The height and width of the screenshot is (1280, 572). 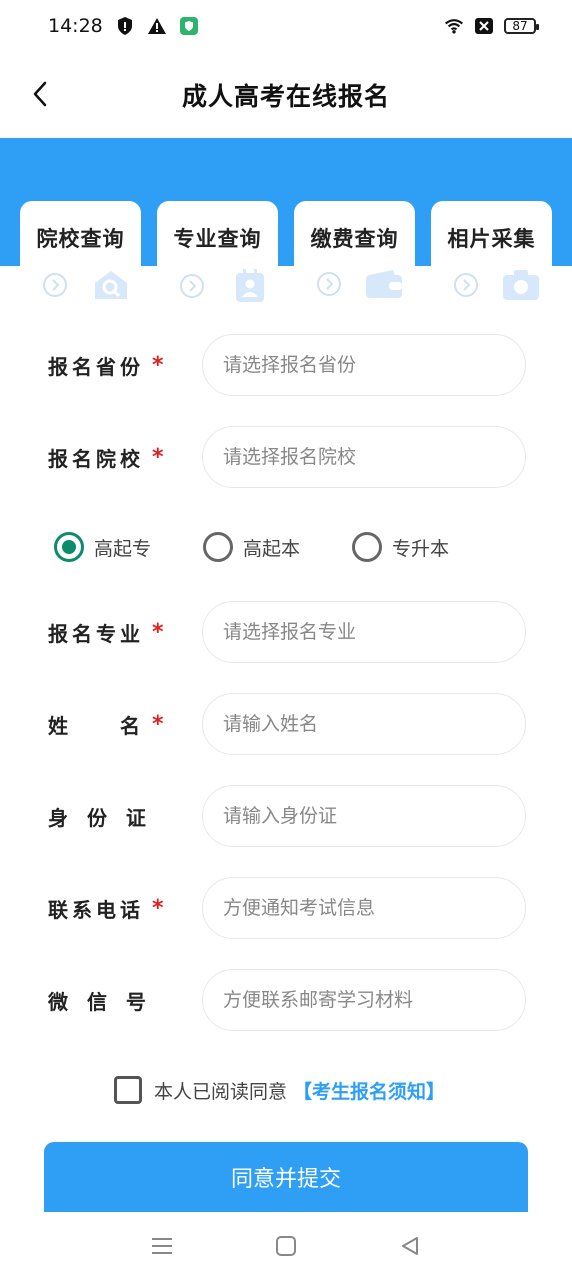 I want to click on id-card-label: 身 份 证, so click(x=125, y=816).